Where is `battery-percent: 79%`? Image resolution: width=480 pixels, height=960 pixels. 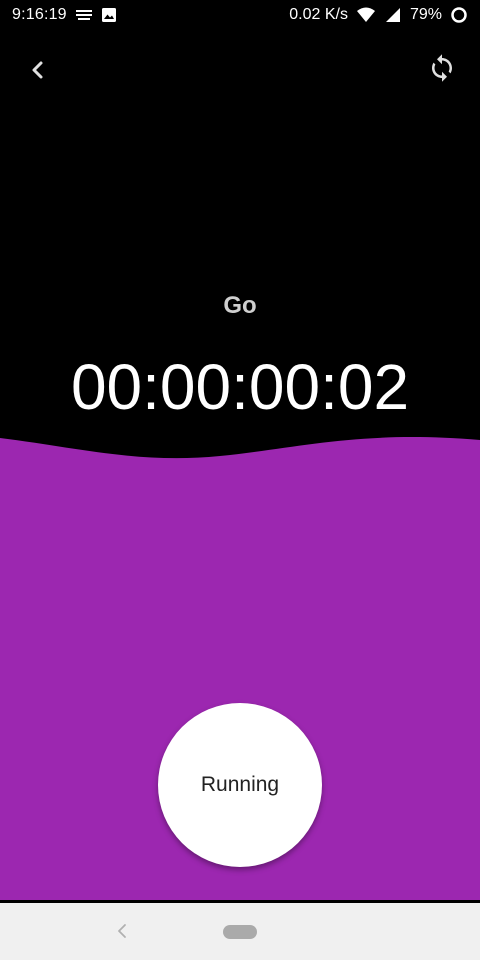 battery-percent: 79% is located at coordinates (425, 14).